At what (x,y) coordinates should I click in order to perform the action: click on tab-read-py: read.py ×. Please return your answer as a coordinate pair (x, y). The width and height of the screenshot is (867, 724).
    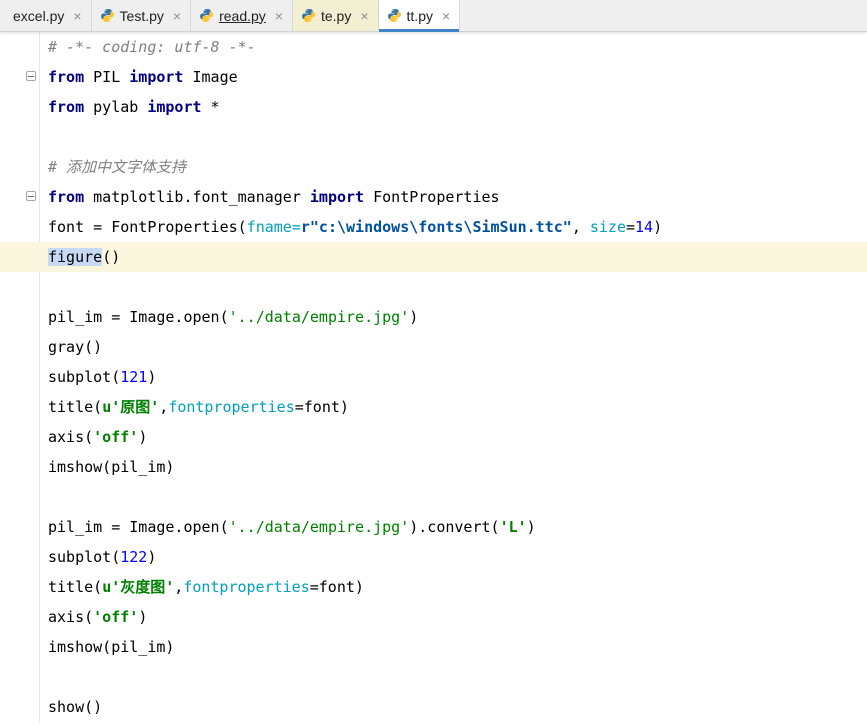
    Looking at the image, I should click on (242, 15).